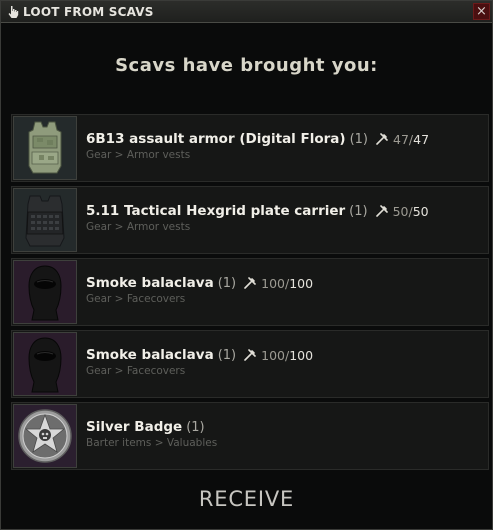 This screenshot has height=530, width=493. What do you see at coordinates (134, 427) in the screenshot?
I see `item-name: Silver Badge` at bounding box center [134, 427].